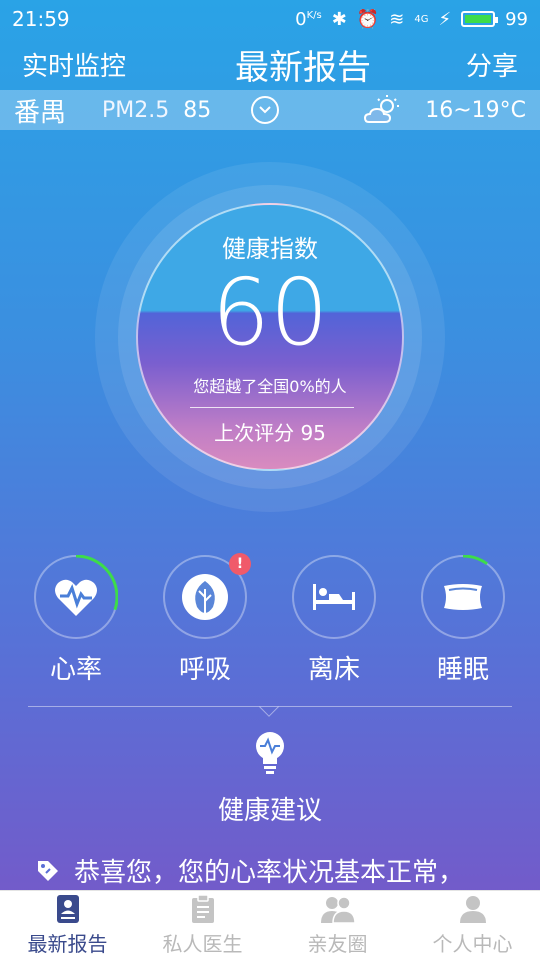  What do you see at coordinates (202, 908) in the screenshot?
I see `clipboard-icon` at bounding box center [202, 908].